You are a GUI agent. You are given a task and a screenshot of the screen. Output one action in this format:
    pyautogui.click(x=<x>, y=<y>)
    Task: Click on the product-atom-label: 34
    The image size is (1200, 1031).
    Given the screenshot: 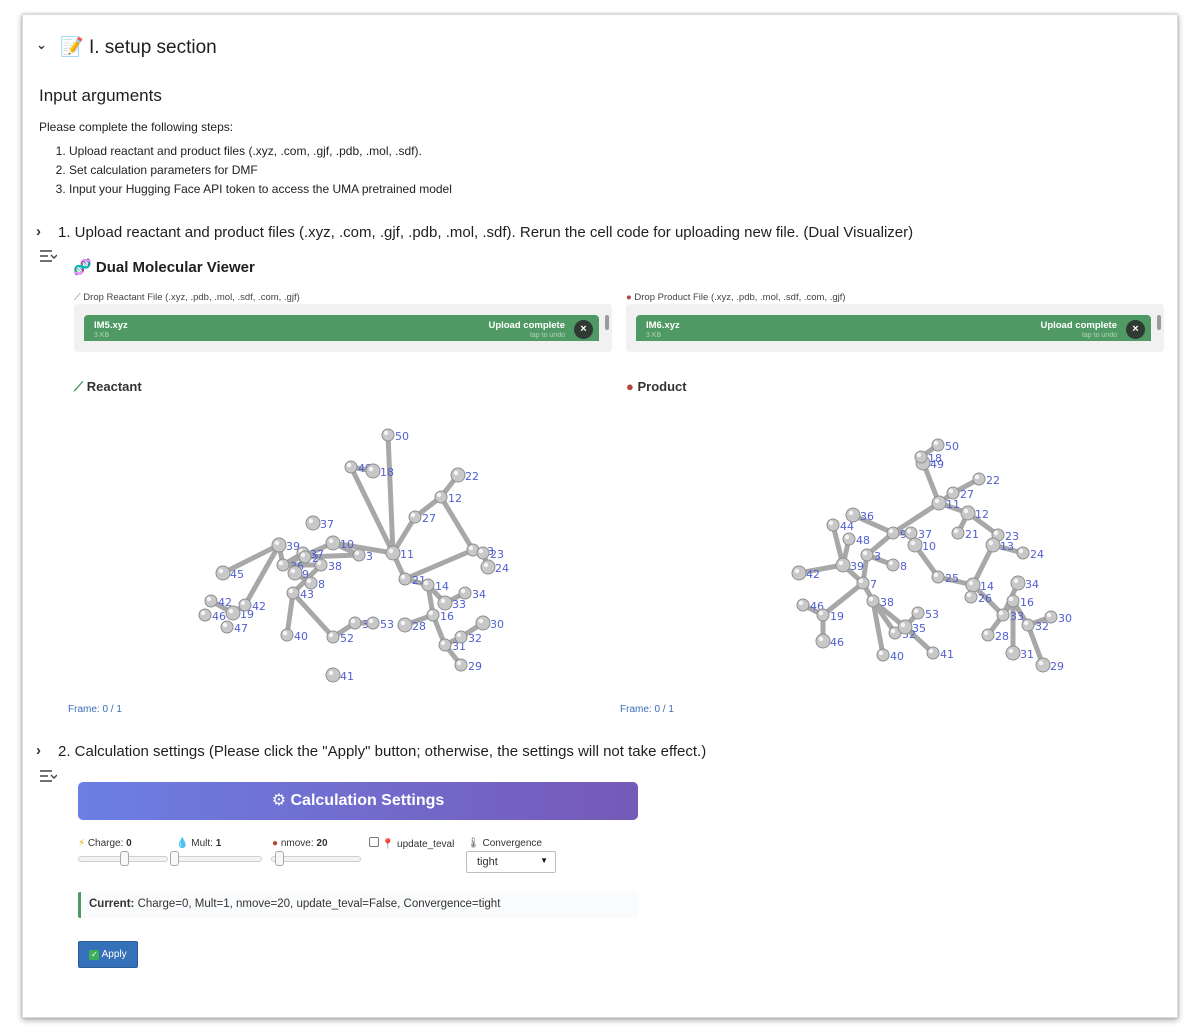 What is the action you would take?
    pyautogui.click(x=1032, y=584)
    